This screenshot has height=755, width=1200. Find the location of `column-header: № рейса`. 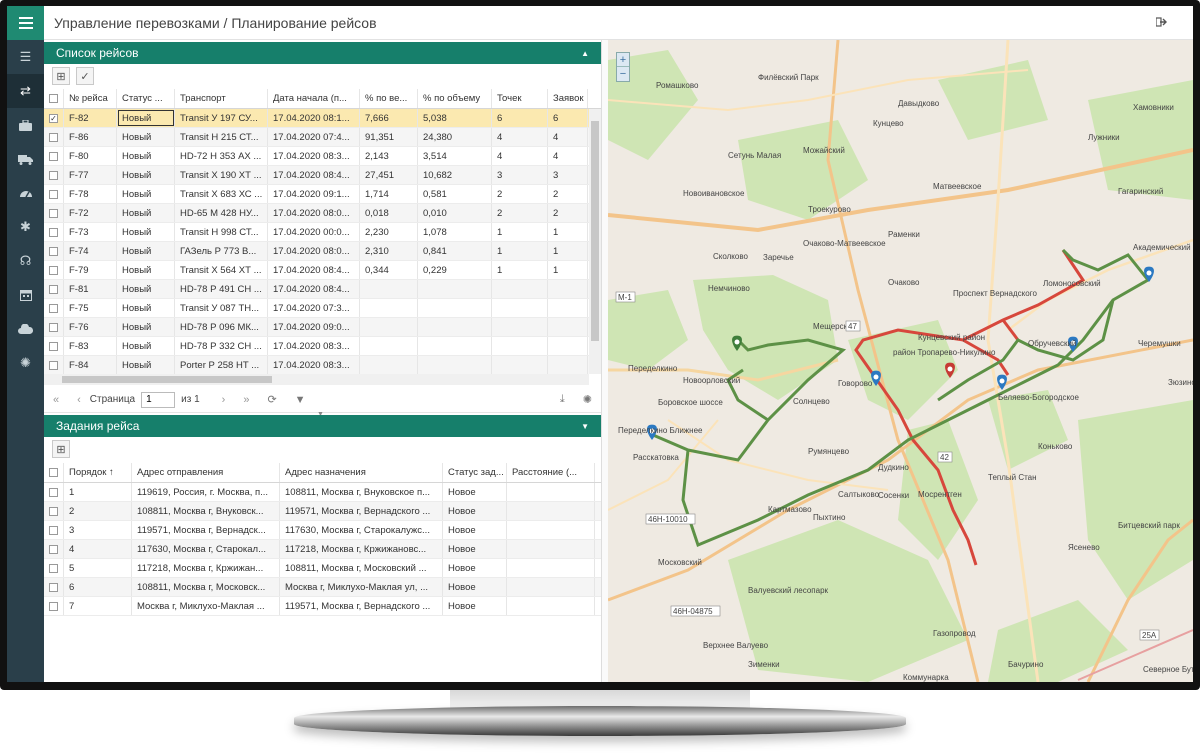

column-header: № рейса is located at coordinates (90, 98).